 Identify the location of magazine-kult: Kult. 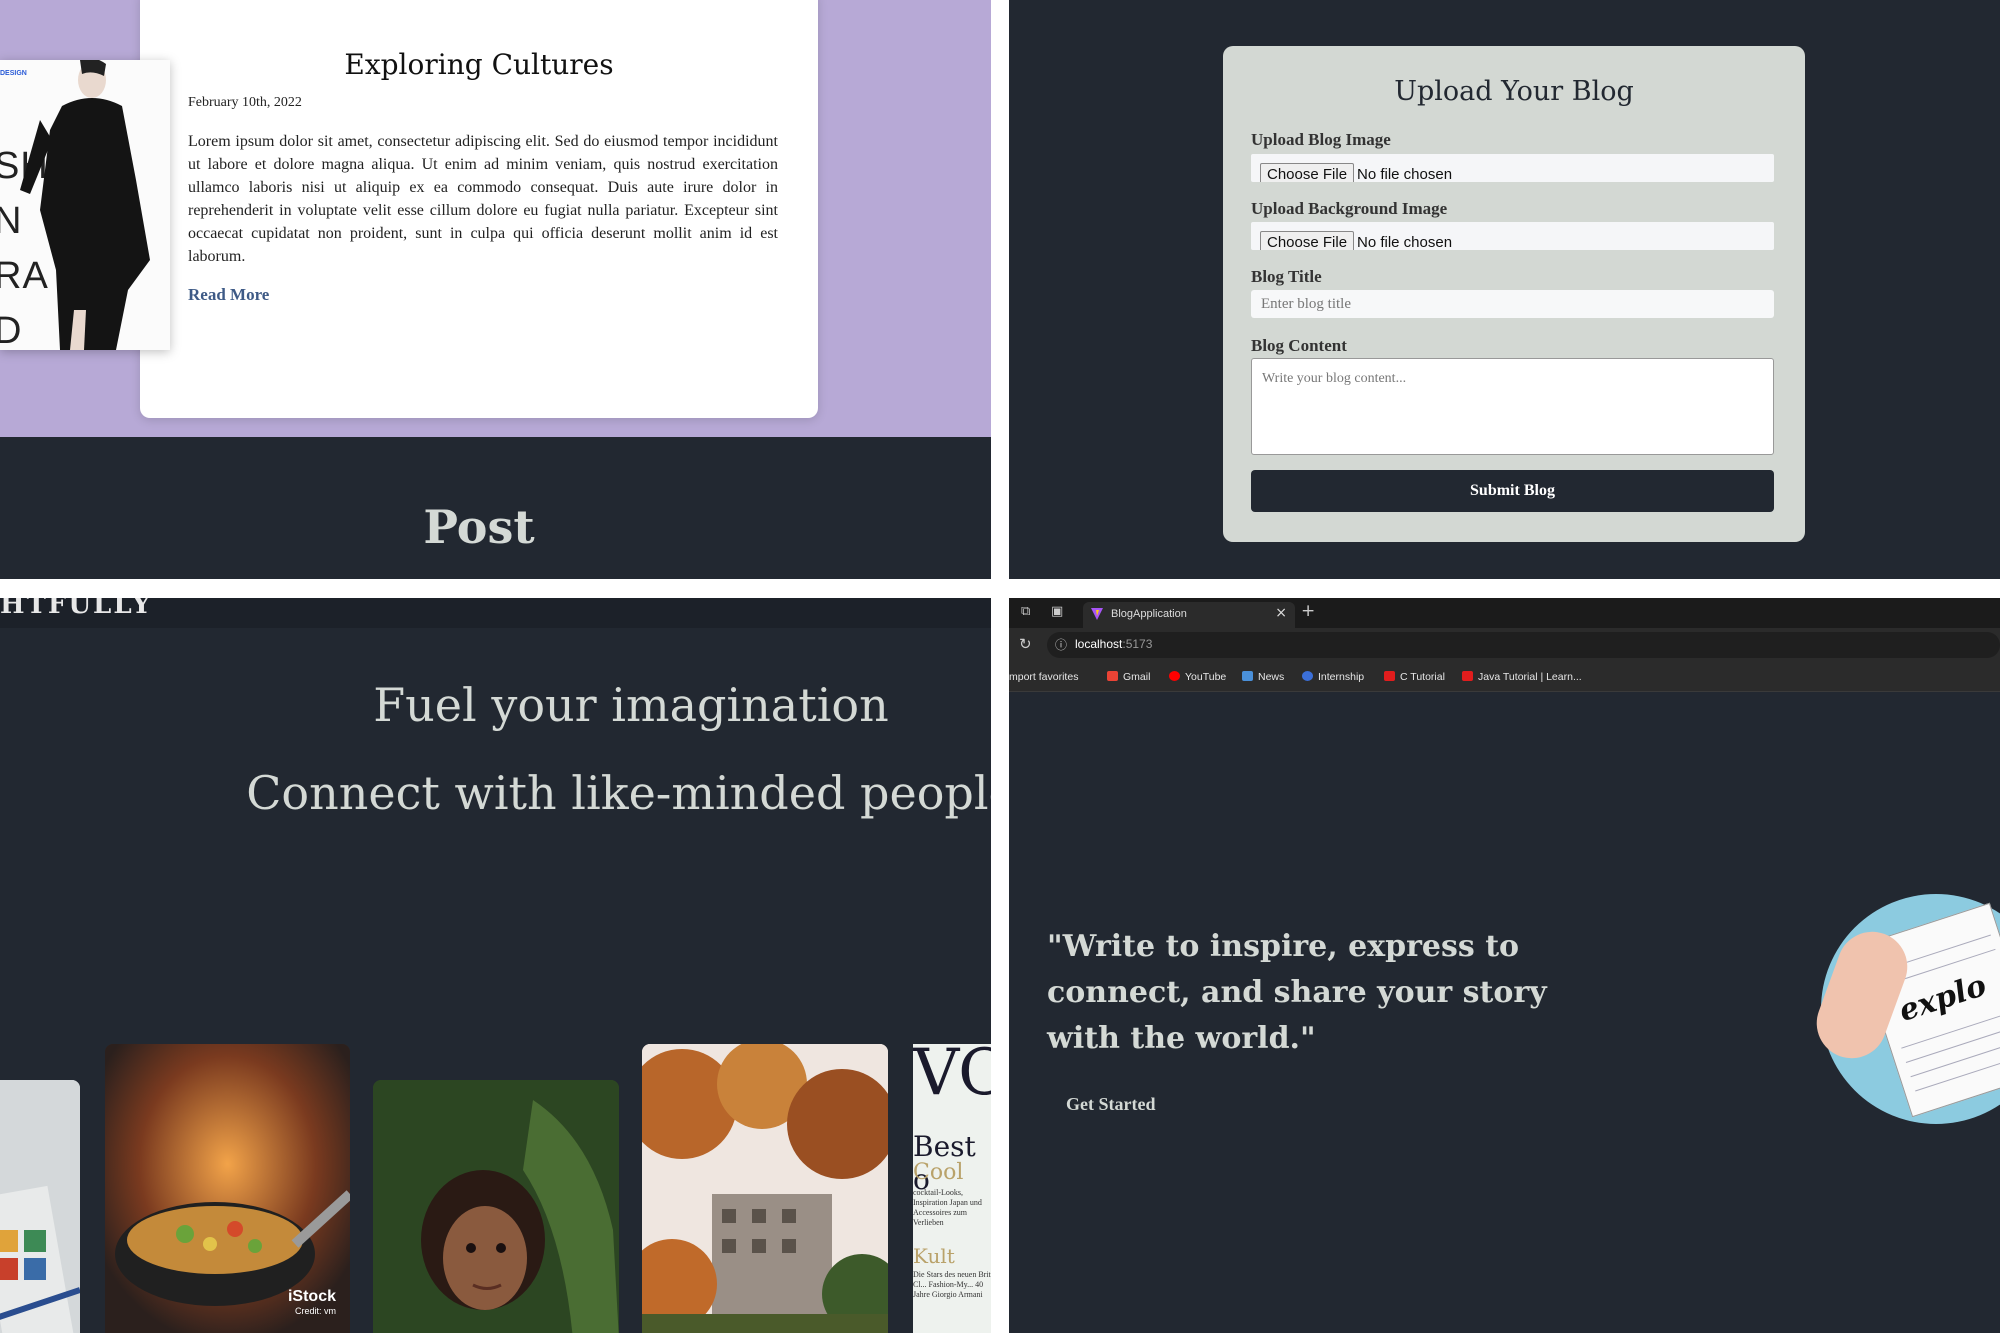
(934, 1256).